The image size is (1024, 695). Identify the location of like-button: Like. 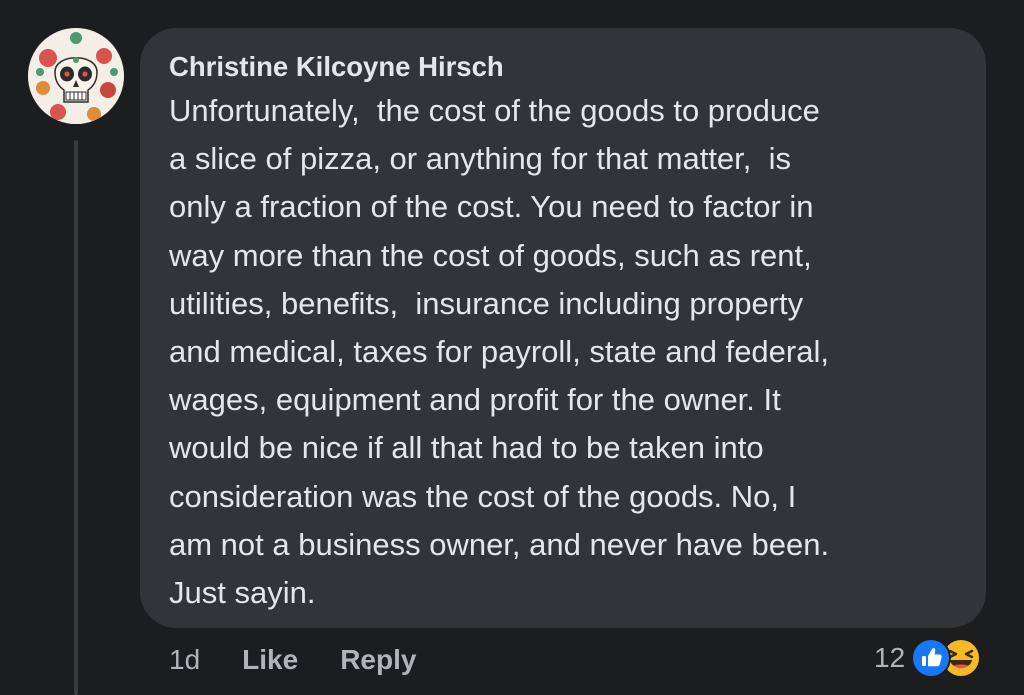
(270, 660).